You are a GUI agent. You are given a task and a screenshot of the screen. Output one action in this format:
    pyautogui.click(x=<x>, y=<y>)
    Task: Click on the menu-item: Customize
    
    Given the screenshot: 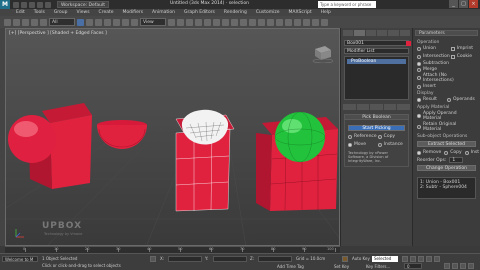 What is the action you would take?
    pyautogui.click(x=268, y=12)
    